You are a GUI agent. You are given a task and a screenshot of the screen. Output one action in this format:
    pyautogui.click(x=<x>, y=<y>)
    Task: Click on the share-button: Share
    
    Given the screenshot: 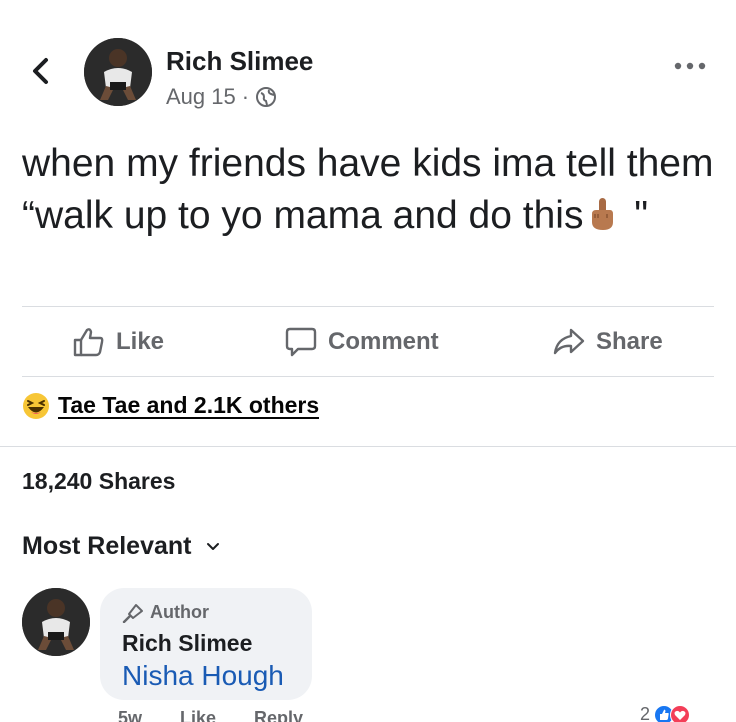 What is the action you would take?
    pyautogui.click(x=607, y=342)
    